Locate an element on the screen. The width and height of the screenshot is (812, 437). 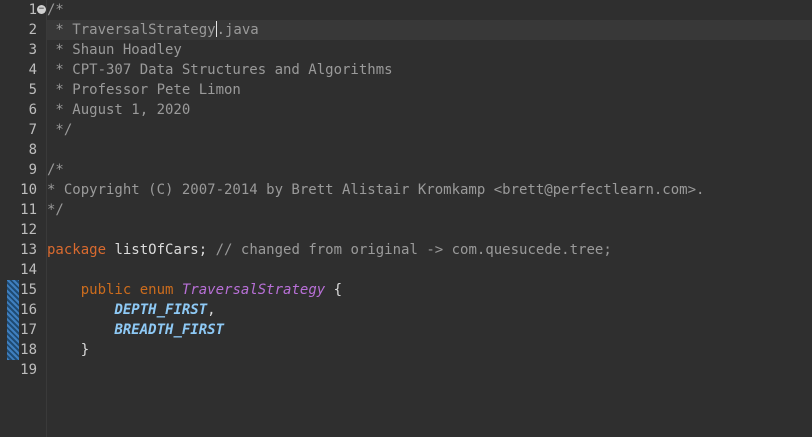
line-number: 18 is located at coordinates (28, 350).